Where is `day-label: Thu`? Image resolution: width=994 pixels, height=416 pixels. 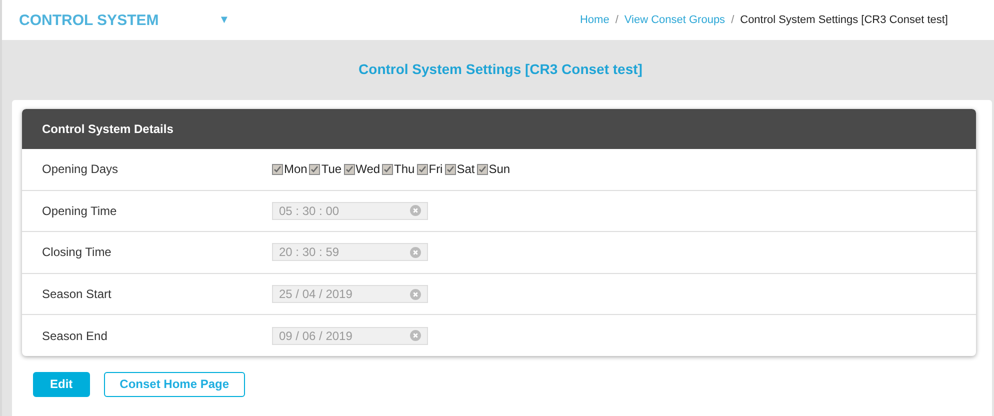
day-label: Thu is located at coordinates (404, 169).